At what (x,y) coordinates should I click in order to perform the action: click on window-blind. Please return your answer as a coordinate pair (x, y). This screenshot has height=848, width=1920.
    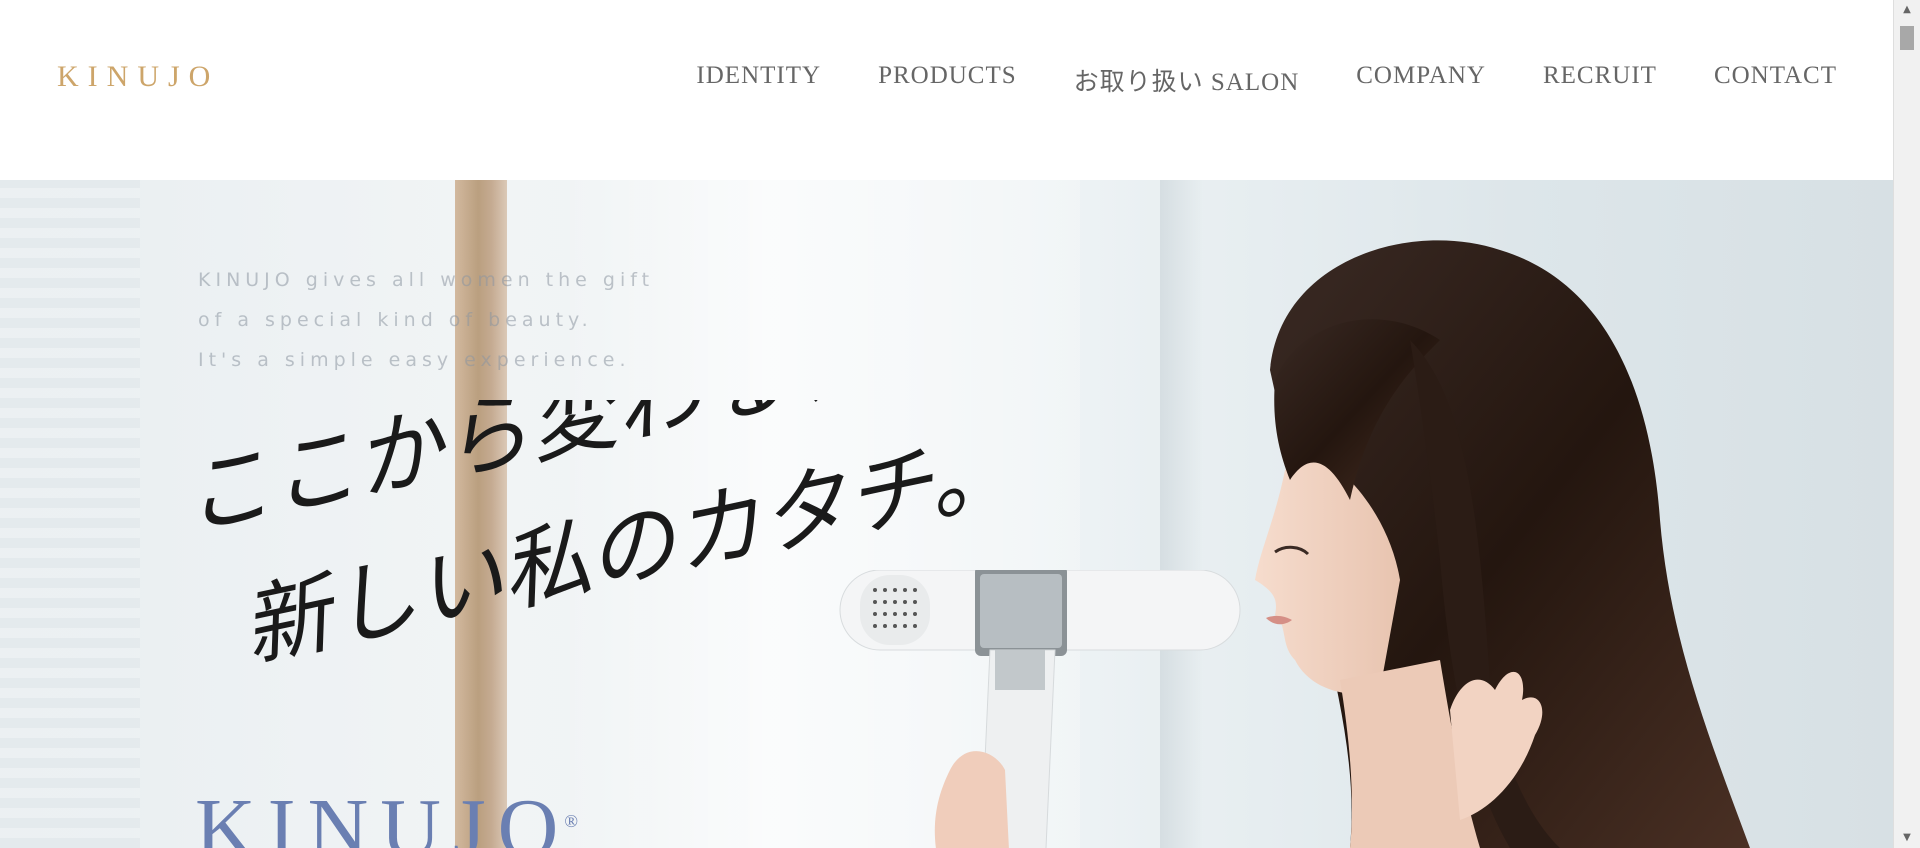
    Looking at the image, I should click on (70, 514).